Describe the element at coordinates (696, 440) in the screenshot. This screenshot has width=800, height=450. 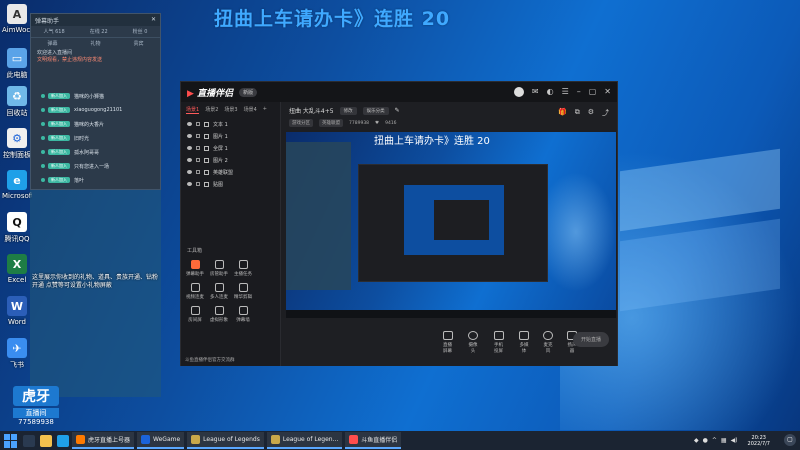
I see `tray-icon: ◆` at that location.